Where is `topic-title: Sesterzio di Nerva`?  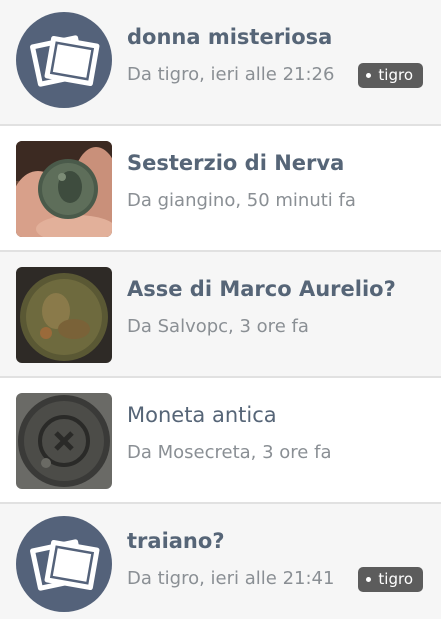
topic-title: Sesterzio di Nerva is located at coordinates (235, 163).